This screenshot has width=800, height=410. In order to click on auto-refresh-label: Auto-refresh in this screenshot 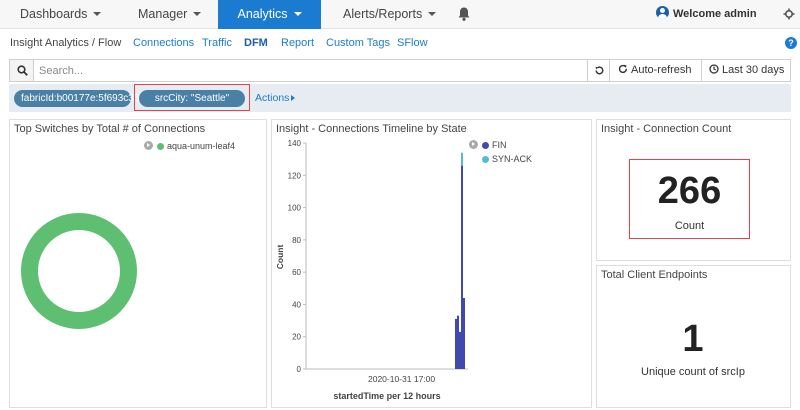, I will do `click(661, 70)`.